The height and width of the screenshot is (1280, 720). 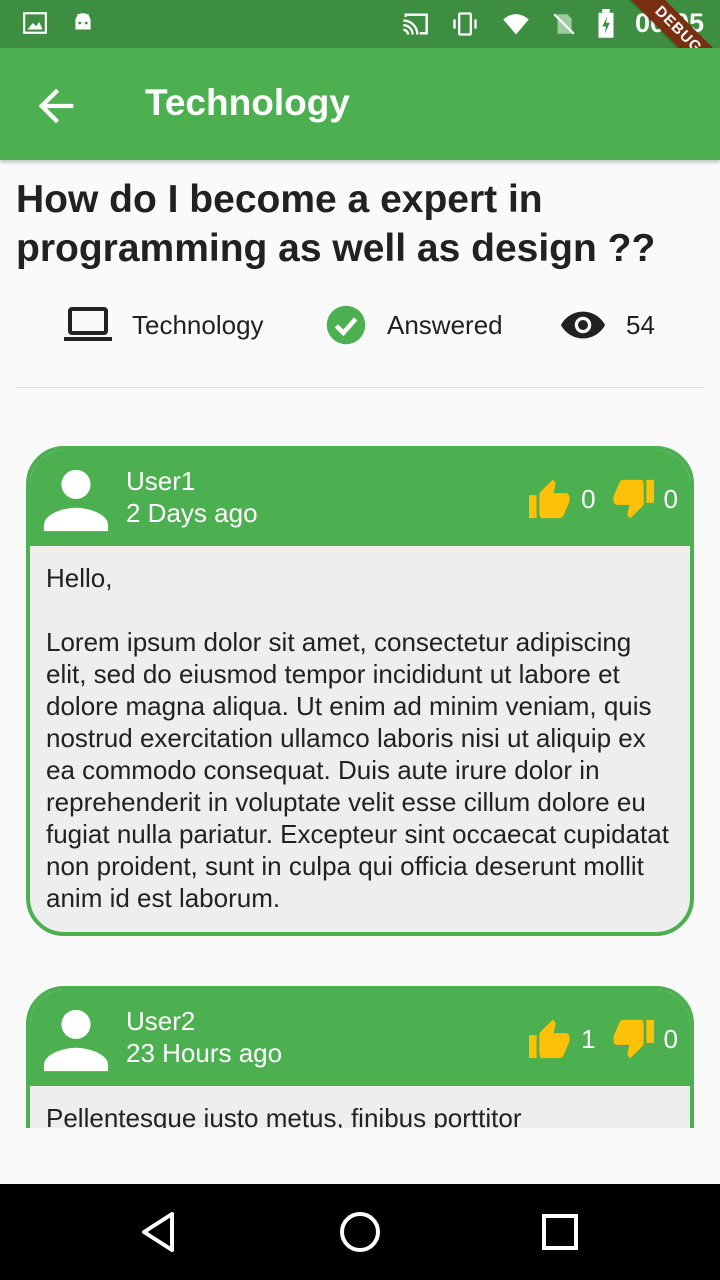 I want to click on status-badge: Answered, so click(x=414, y=325).